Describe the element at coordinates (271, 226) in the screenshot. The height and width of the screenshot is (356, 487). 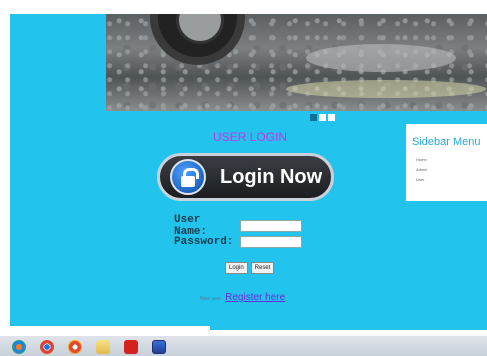
I see `username-input` at that location.